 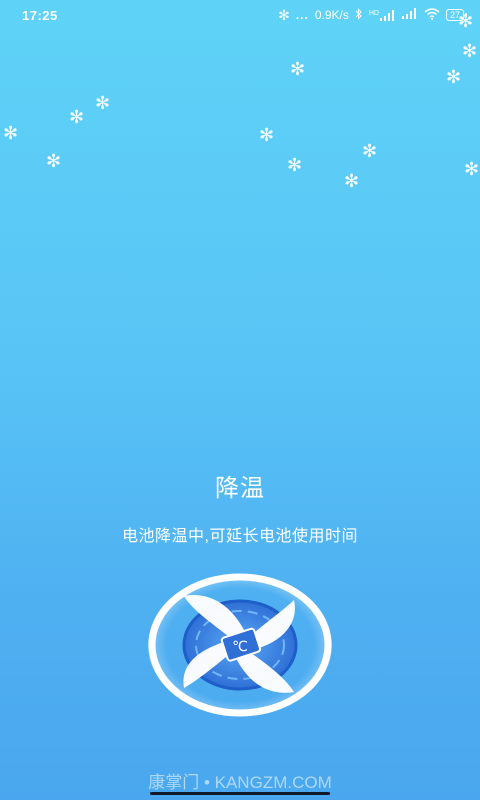 What do you see at coordinates (240, 488) in the screenshot?
I see `page-title: 降温` at bounding box center [240, 488].